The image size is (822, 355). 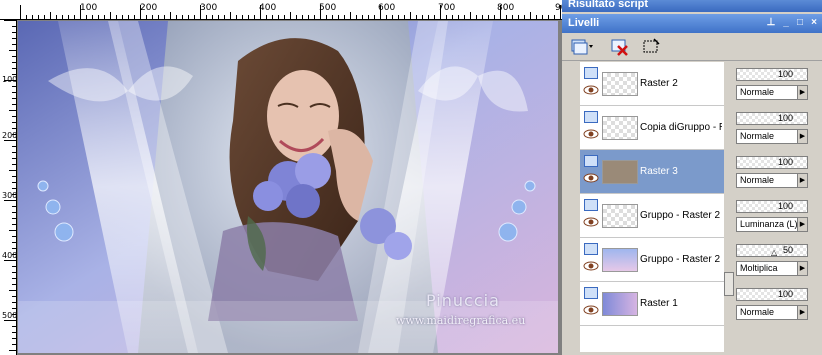 I want to click on layer-row: Copia diGruppo - Raster 1, so click(x=652, y=128).